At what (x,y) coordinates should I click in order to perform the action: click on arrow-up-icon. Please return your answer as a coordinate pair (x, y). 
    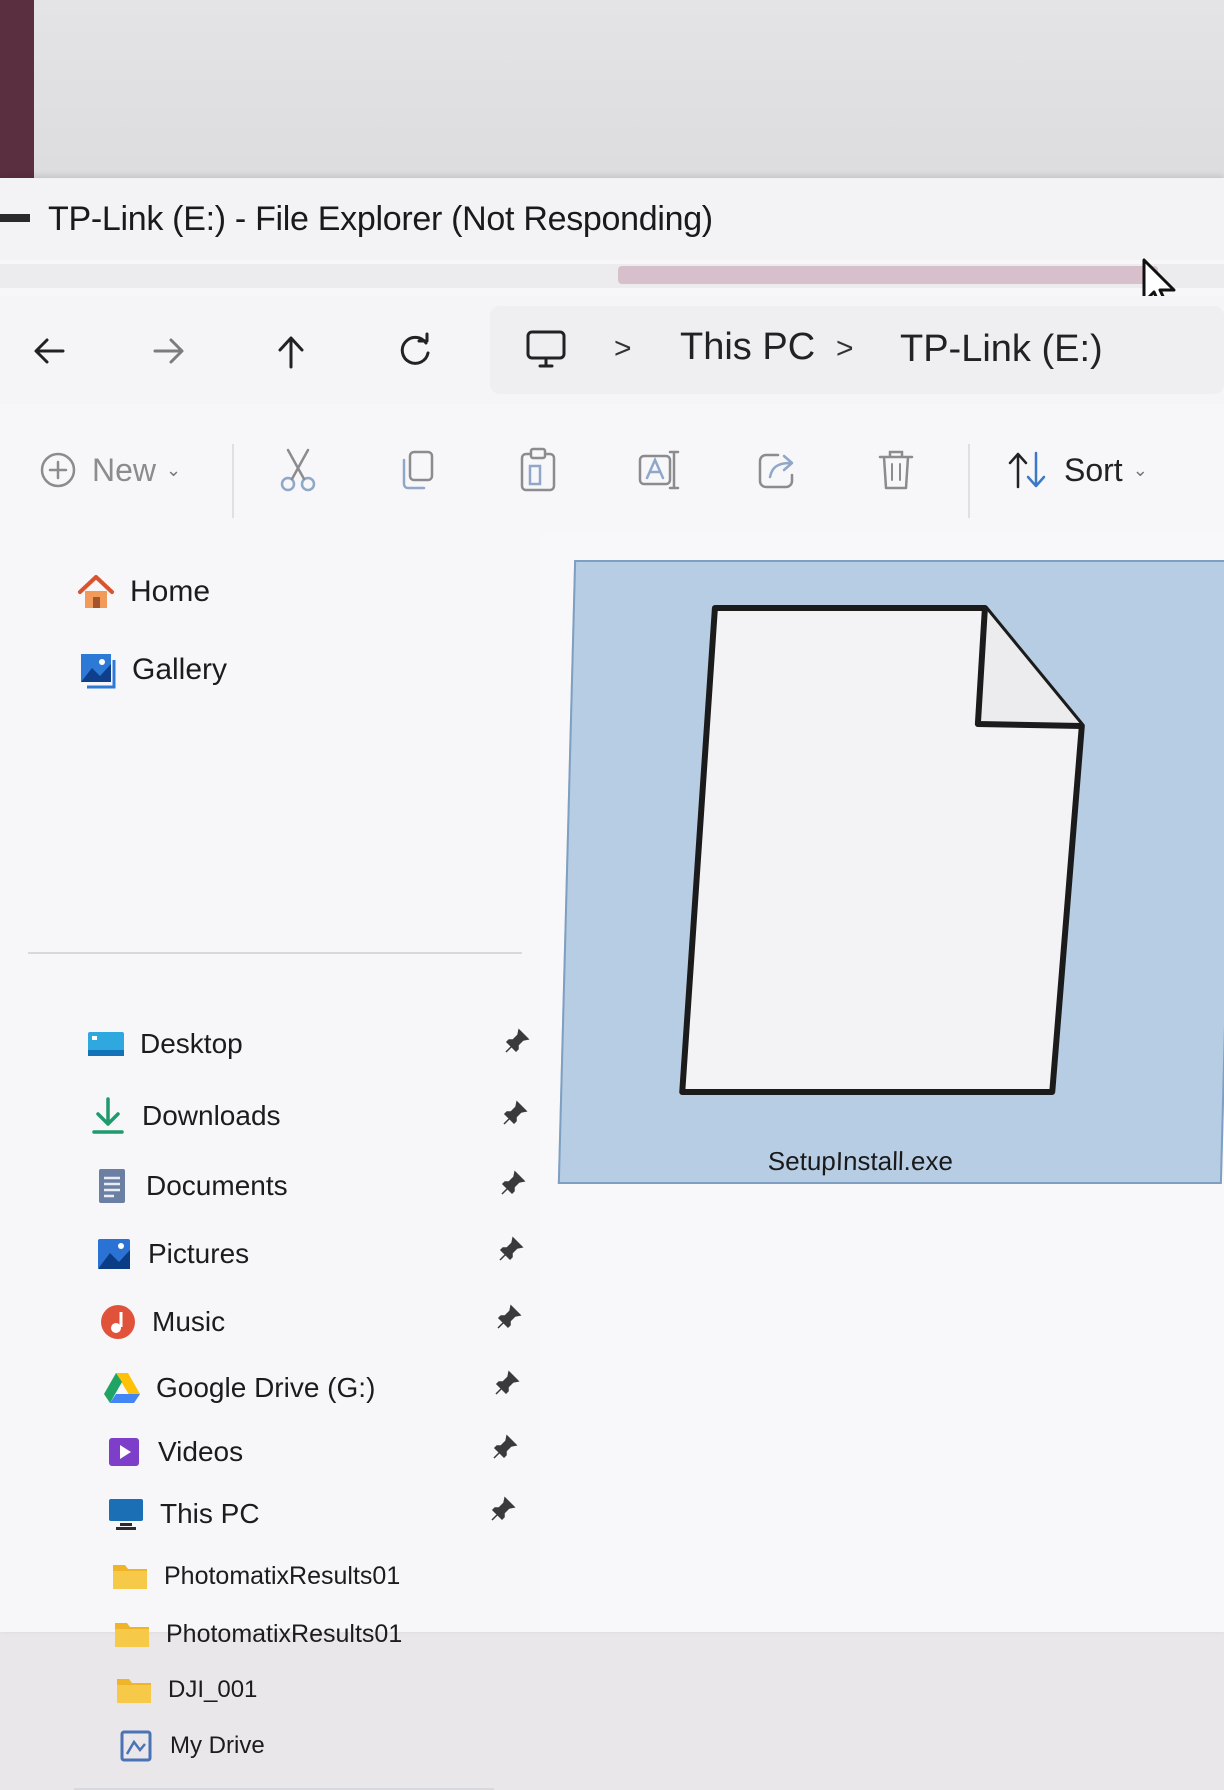
    Looking at the image, I should click on (291, 352).